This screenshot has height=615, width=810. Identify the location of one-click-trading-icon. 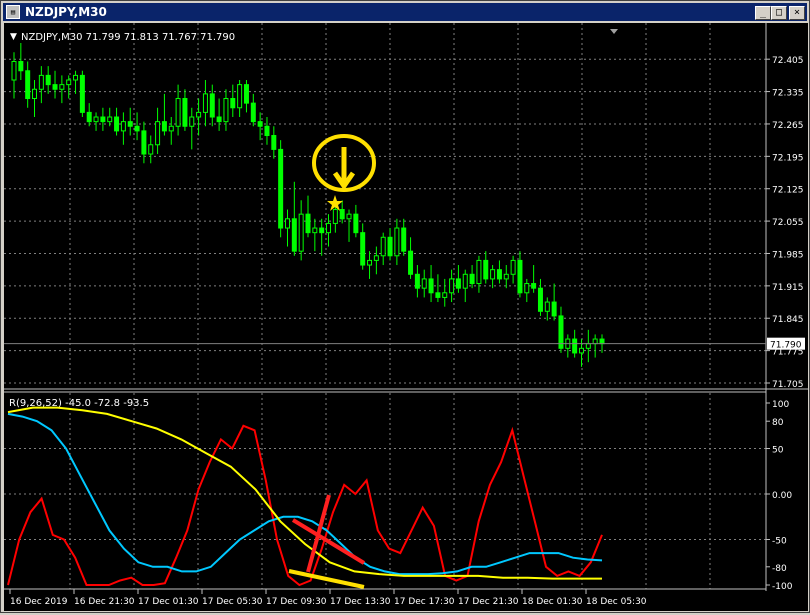
(614, 31).